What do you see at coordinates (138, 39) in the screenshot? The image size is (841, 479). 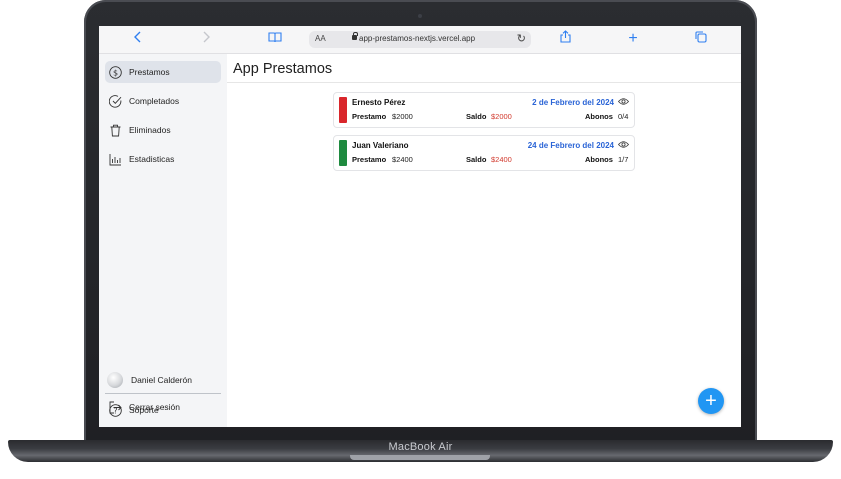 I see `back-icon` at bounding box center [138, 39].